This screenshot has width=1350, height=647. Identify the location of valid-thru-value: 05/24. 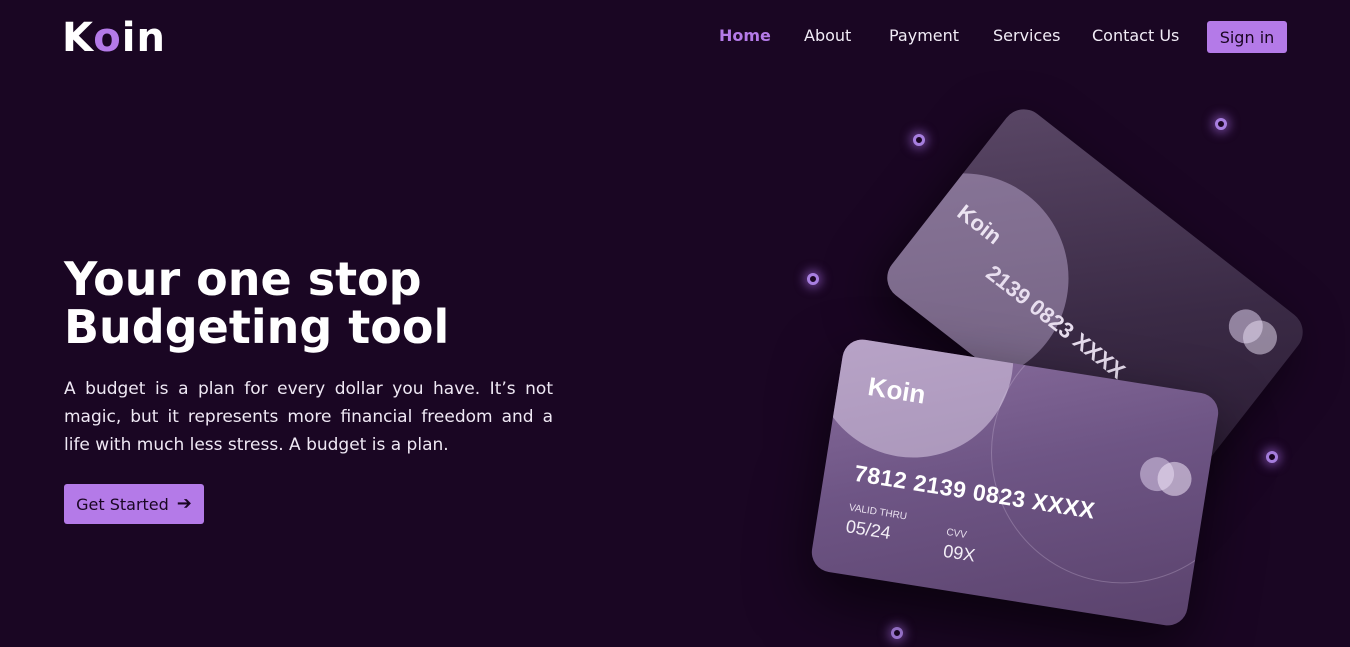
(868, 530).